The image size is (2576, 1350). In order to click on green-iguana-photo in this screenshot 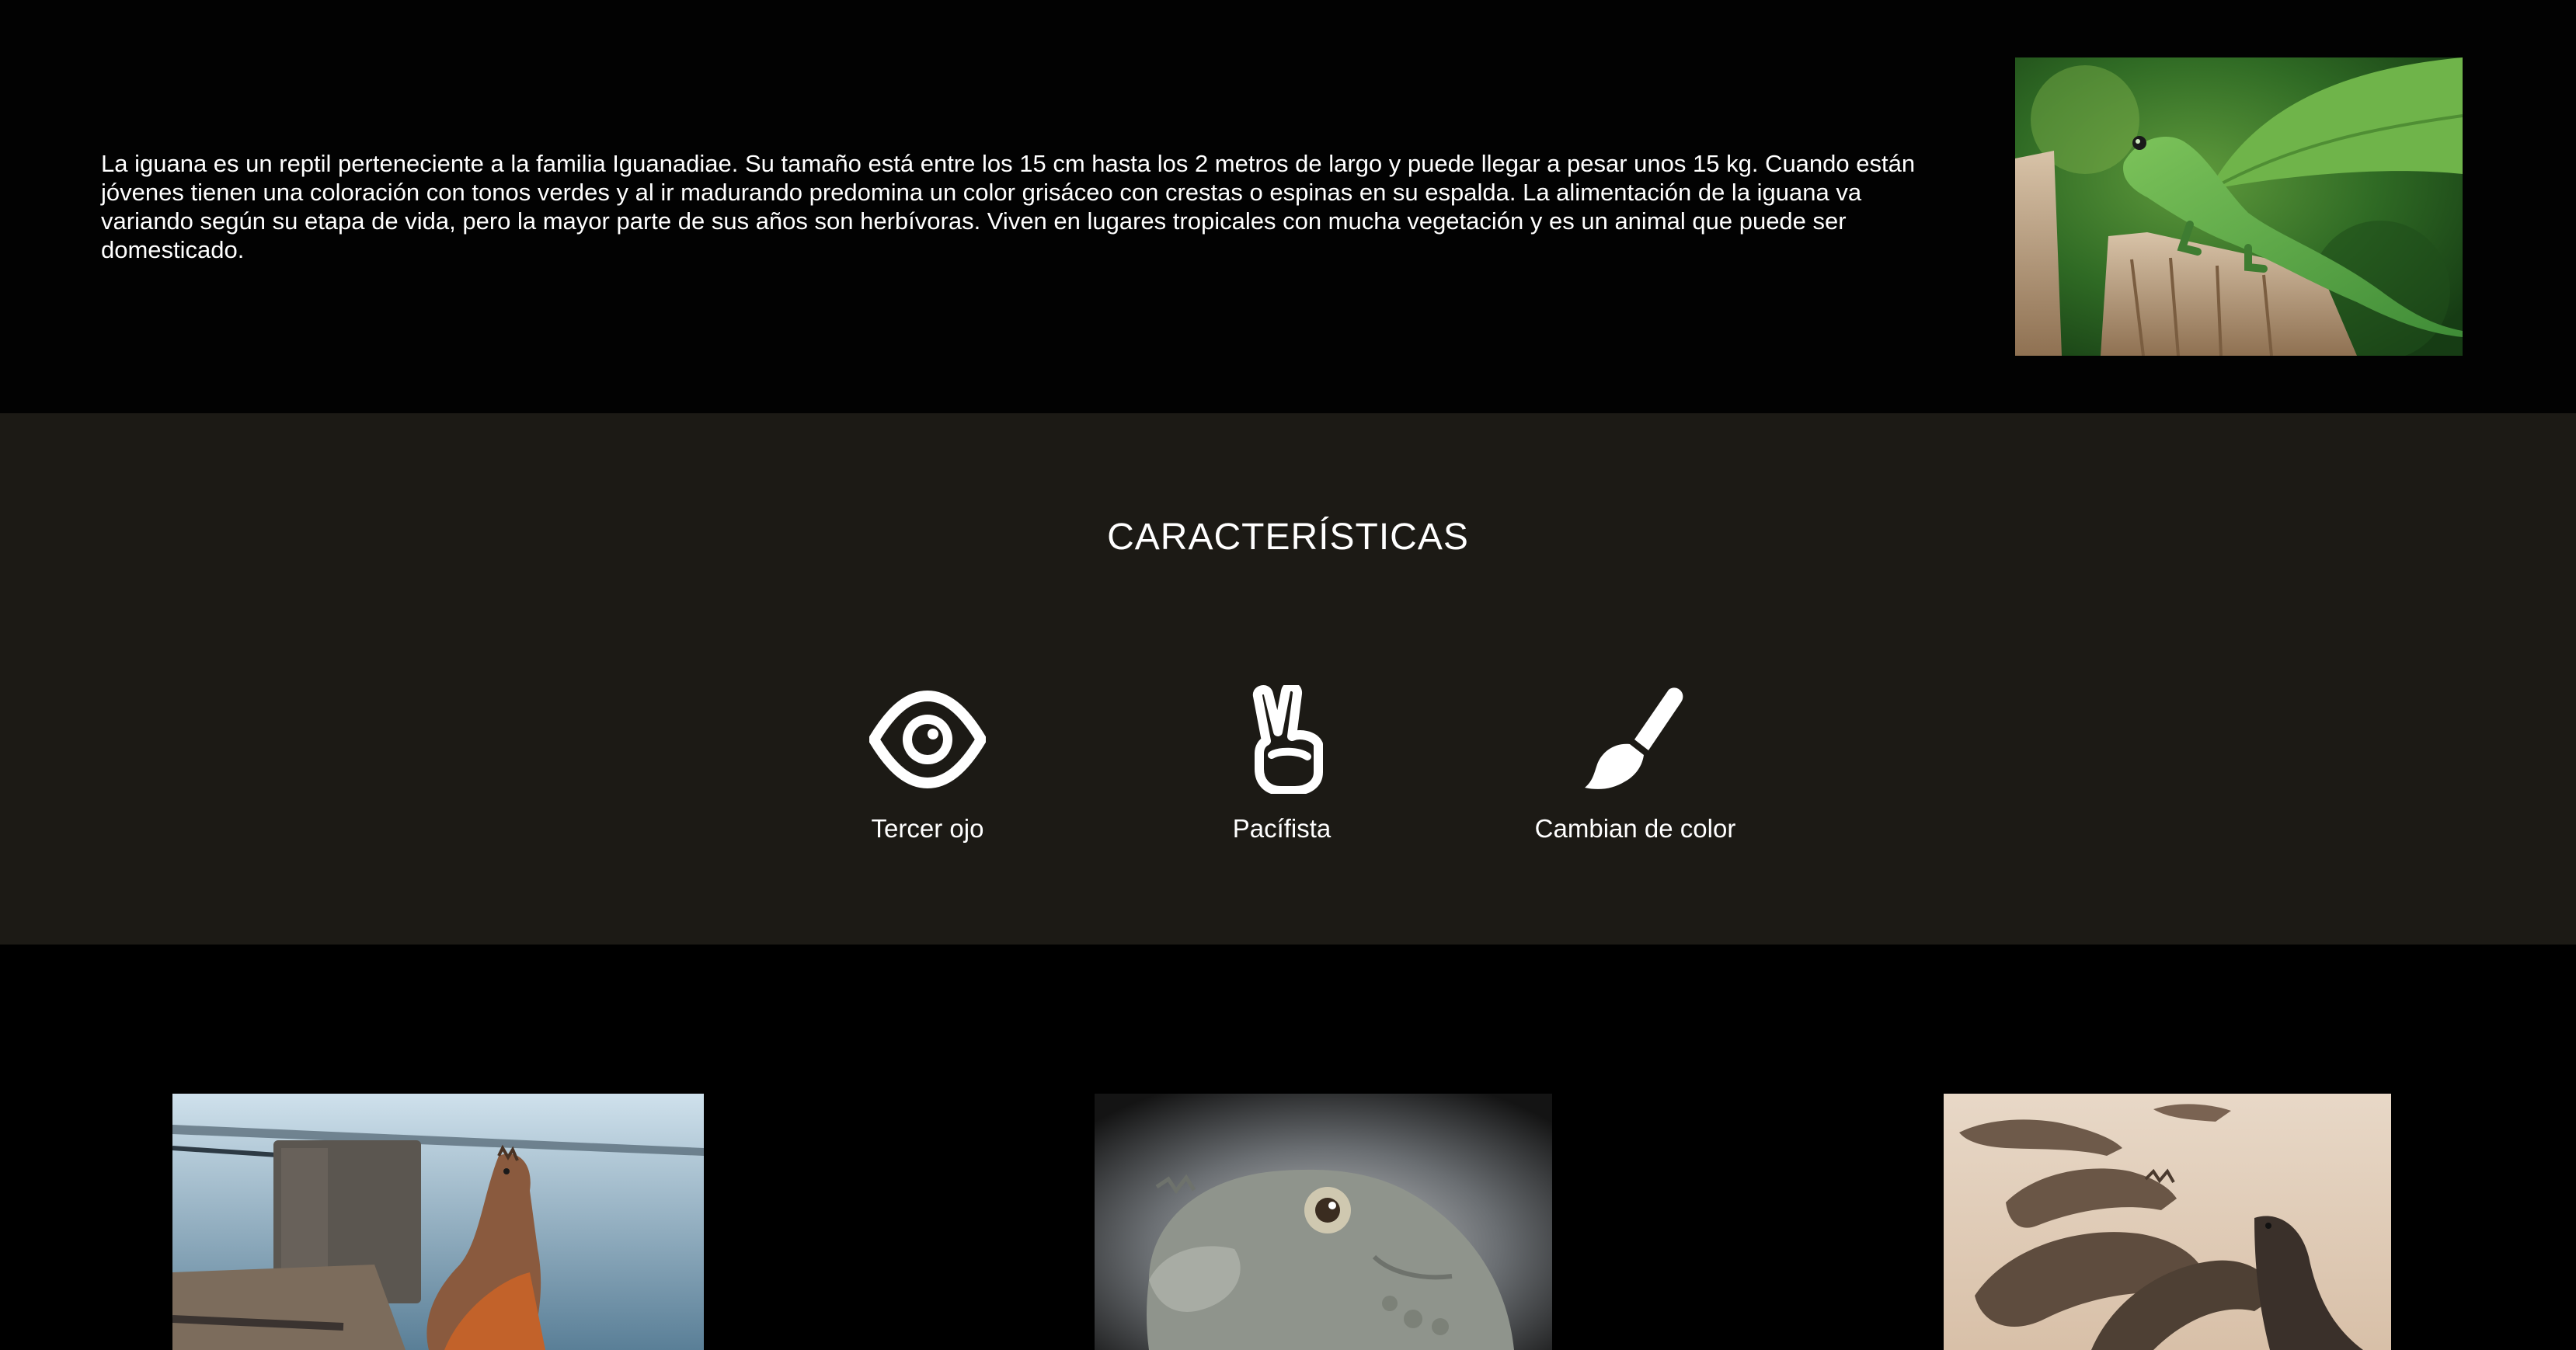, I will do `click(2239, 206)`.